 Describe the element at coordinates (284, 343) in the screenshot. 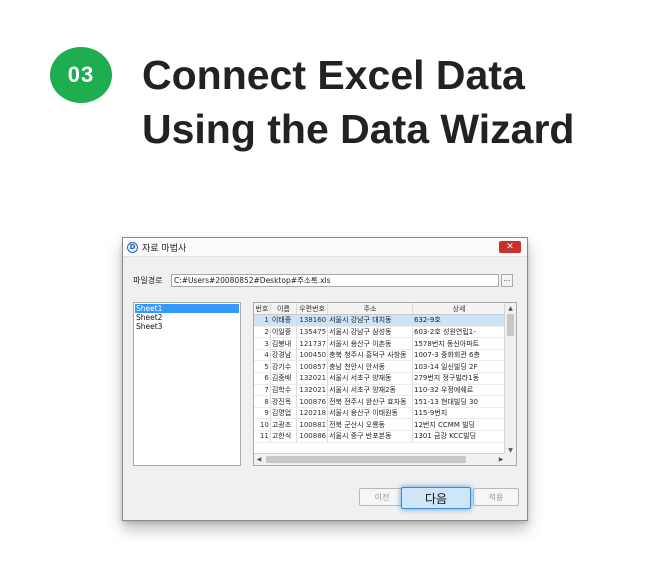

I see `table-cell: 김봉내` at that location.